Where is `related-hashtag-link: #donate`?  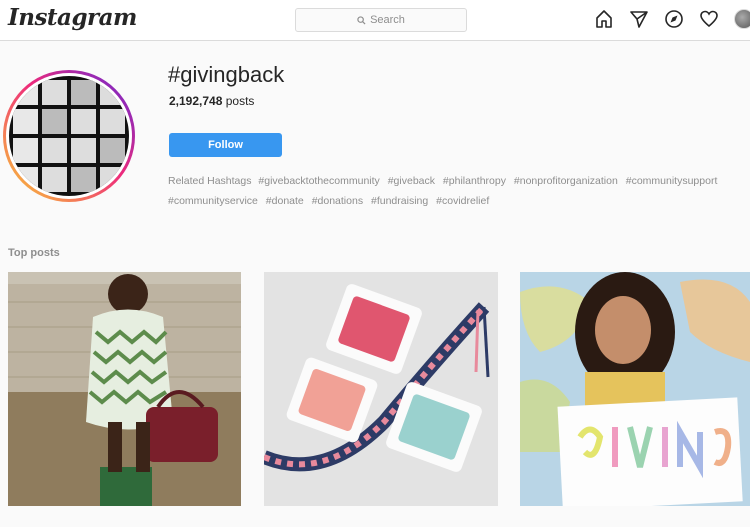 related-hashtag-link: #donate is located at coordinates (285, 201).